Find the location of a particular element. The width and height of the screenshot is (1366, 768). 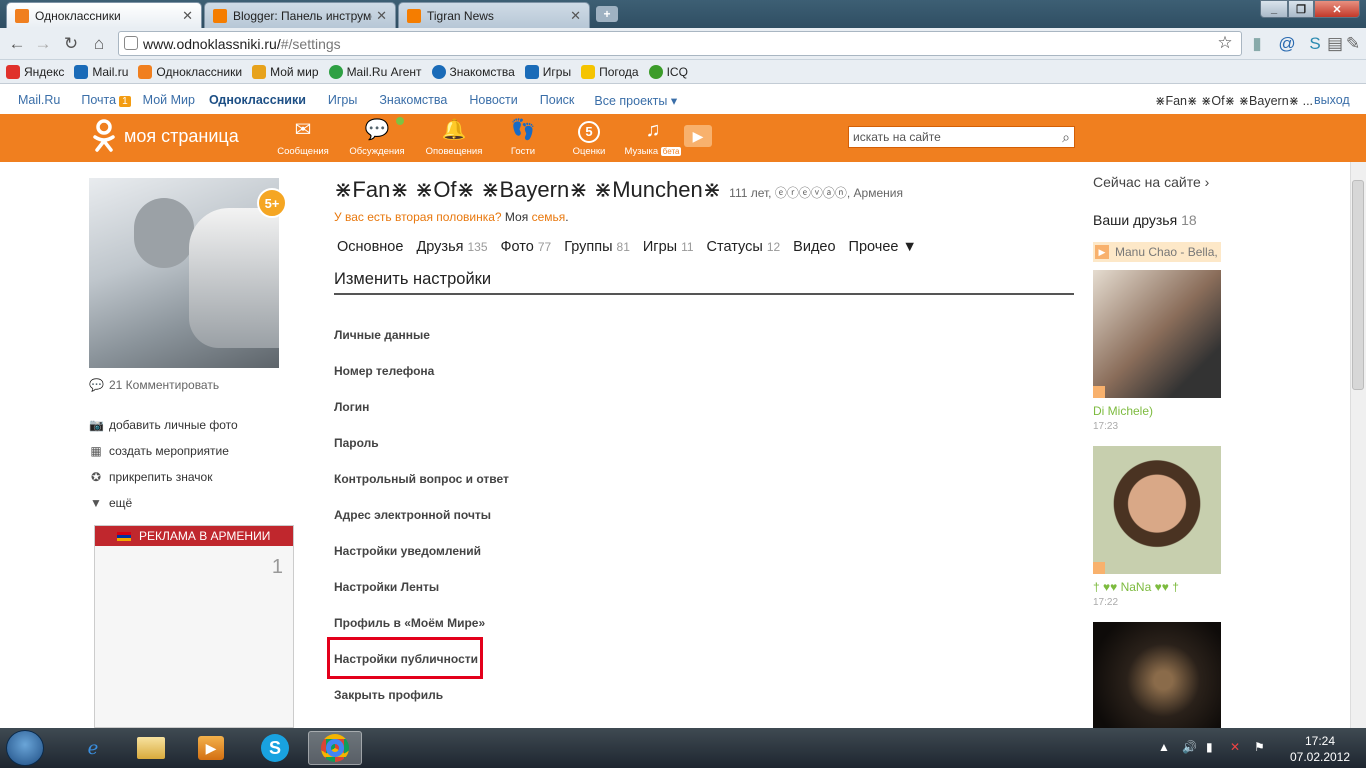

bookmark-znakomstva: Знакомства is located at coordinates (473, 71).